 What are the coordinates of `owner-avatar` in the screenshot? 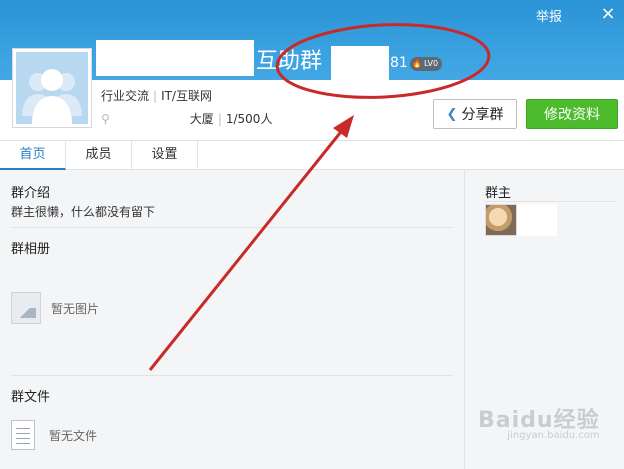 It's located at (501, 220).